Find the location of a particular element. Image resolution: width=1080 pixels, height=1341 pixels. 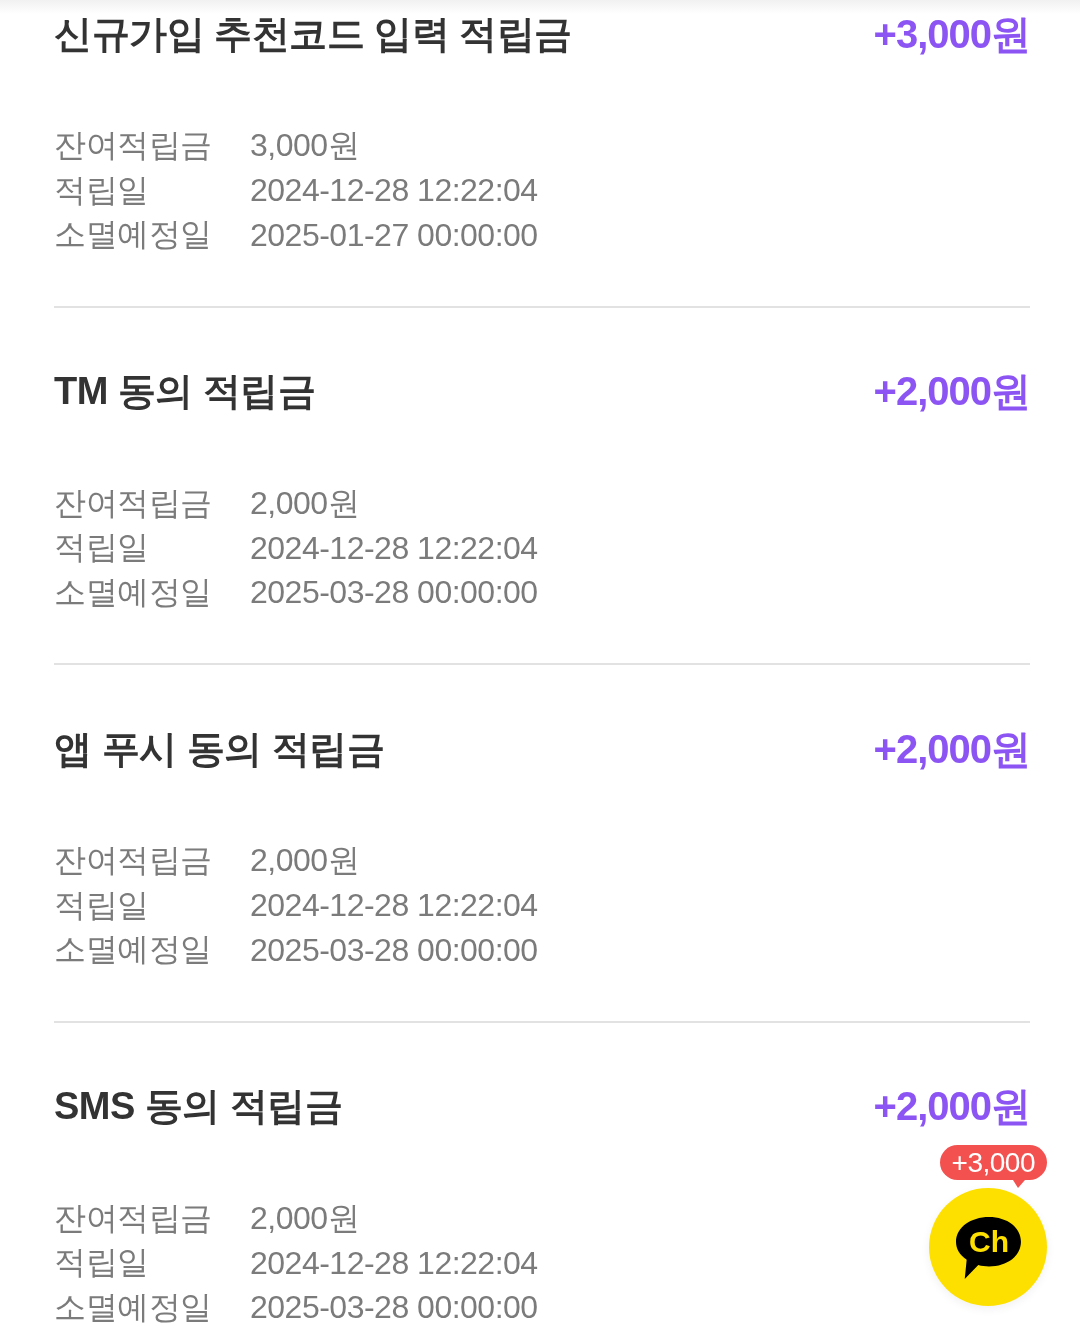

reward-title: 신규가입 추천코드 입력 적립금 is located at coordinates (313, 34).